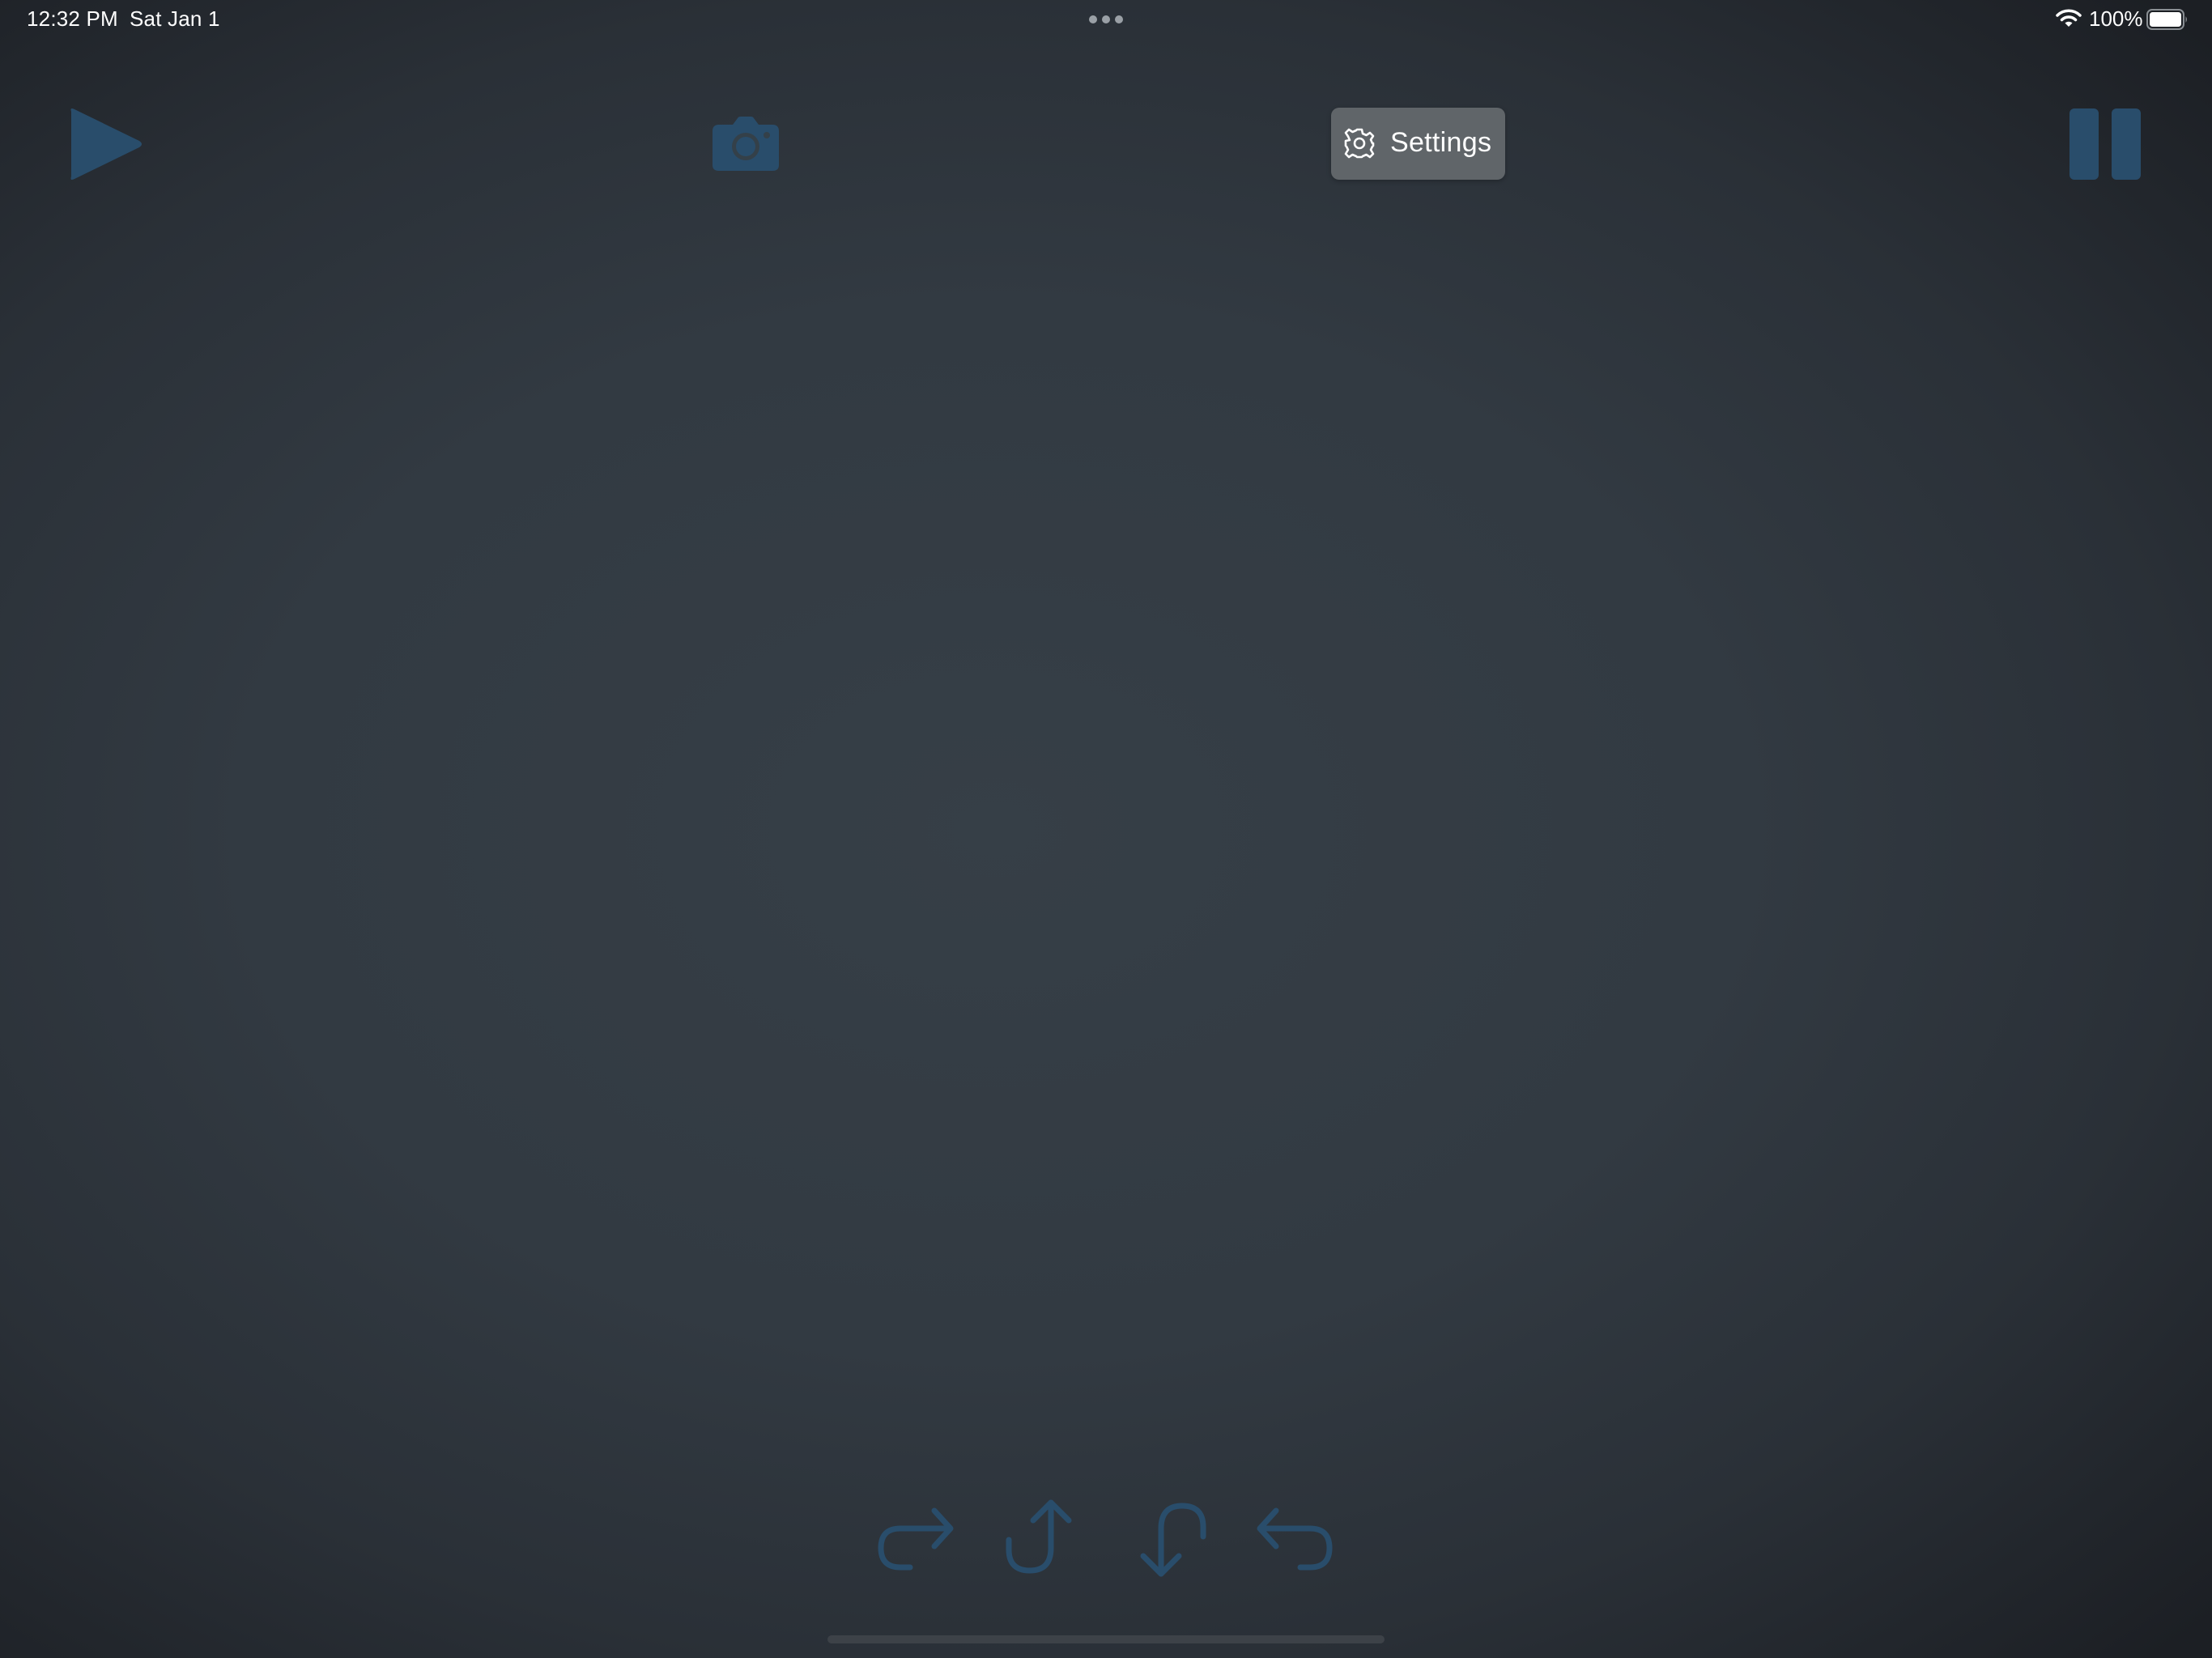  I want to click on turn-left-arrow-icon, so click(1295, 1539).